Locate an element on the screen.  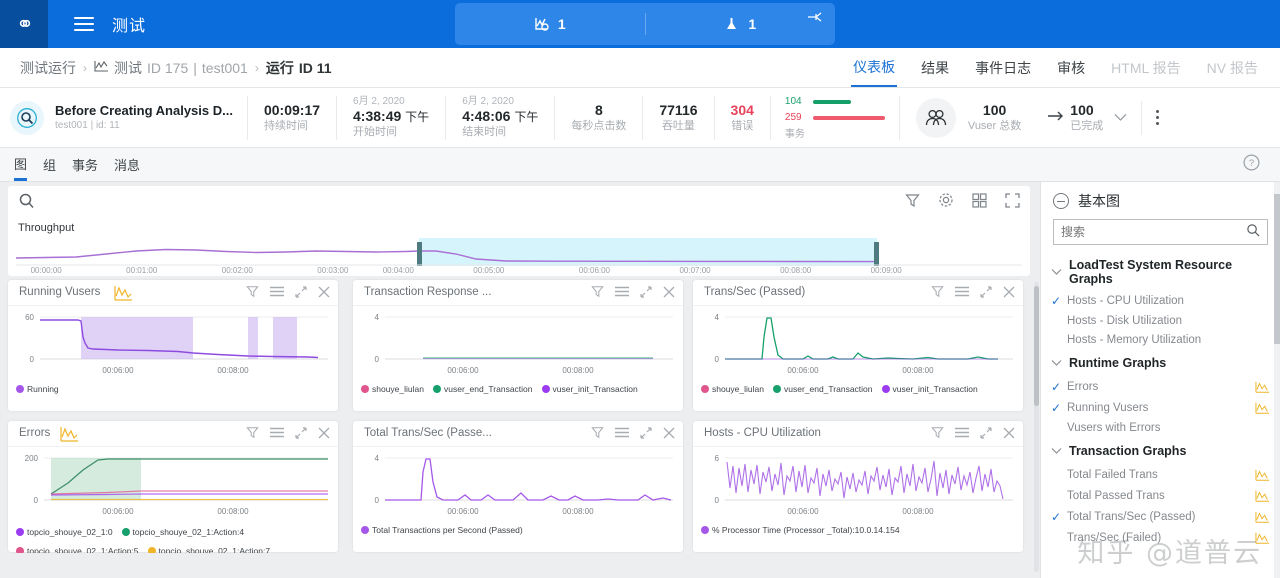
sidebar-group-loadtest-system-resource-graphs: LoadTest System Resource Graphs is located at coordinates (1160, 271).